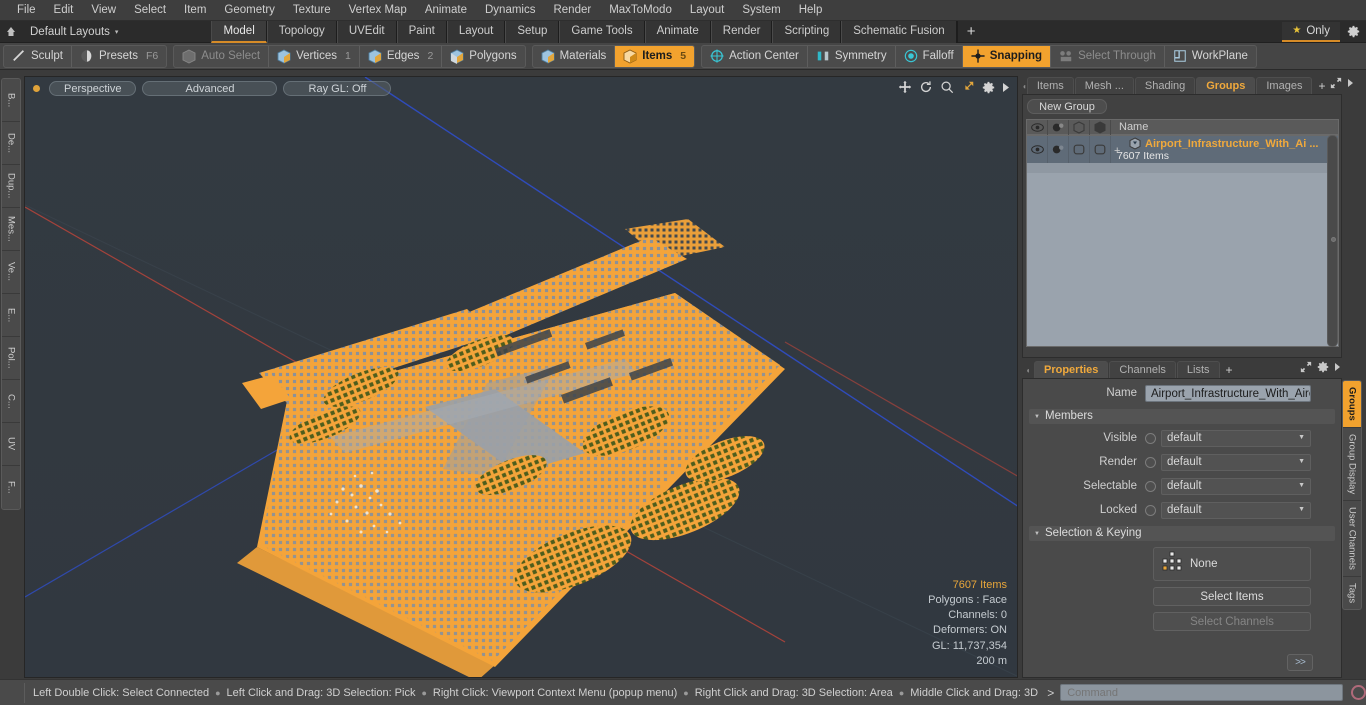  I want to click on toolbar-button-action-center: Action Center, so click(755, 56).